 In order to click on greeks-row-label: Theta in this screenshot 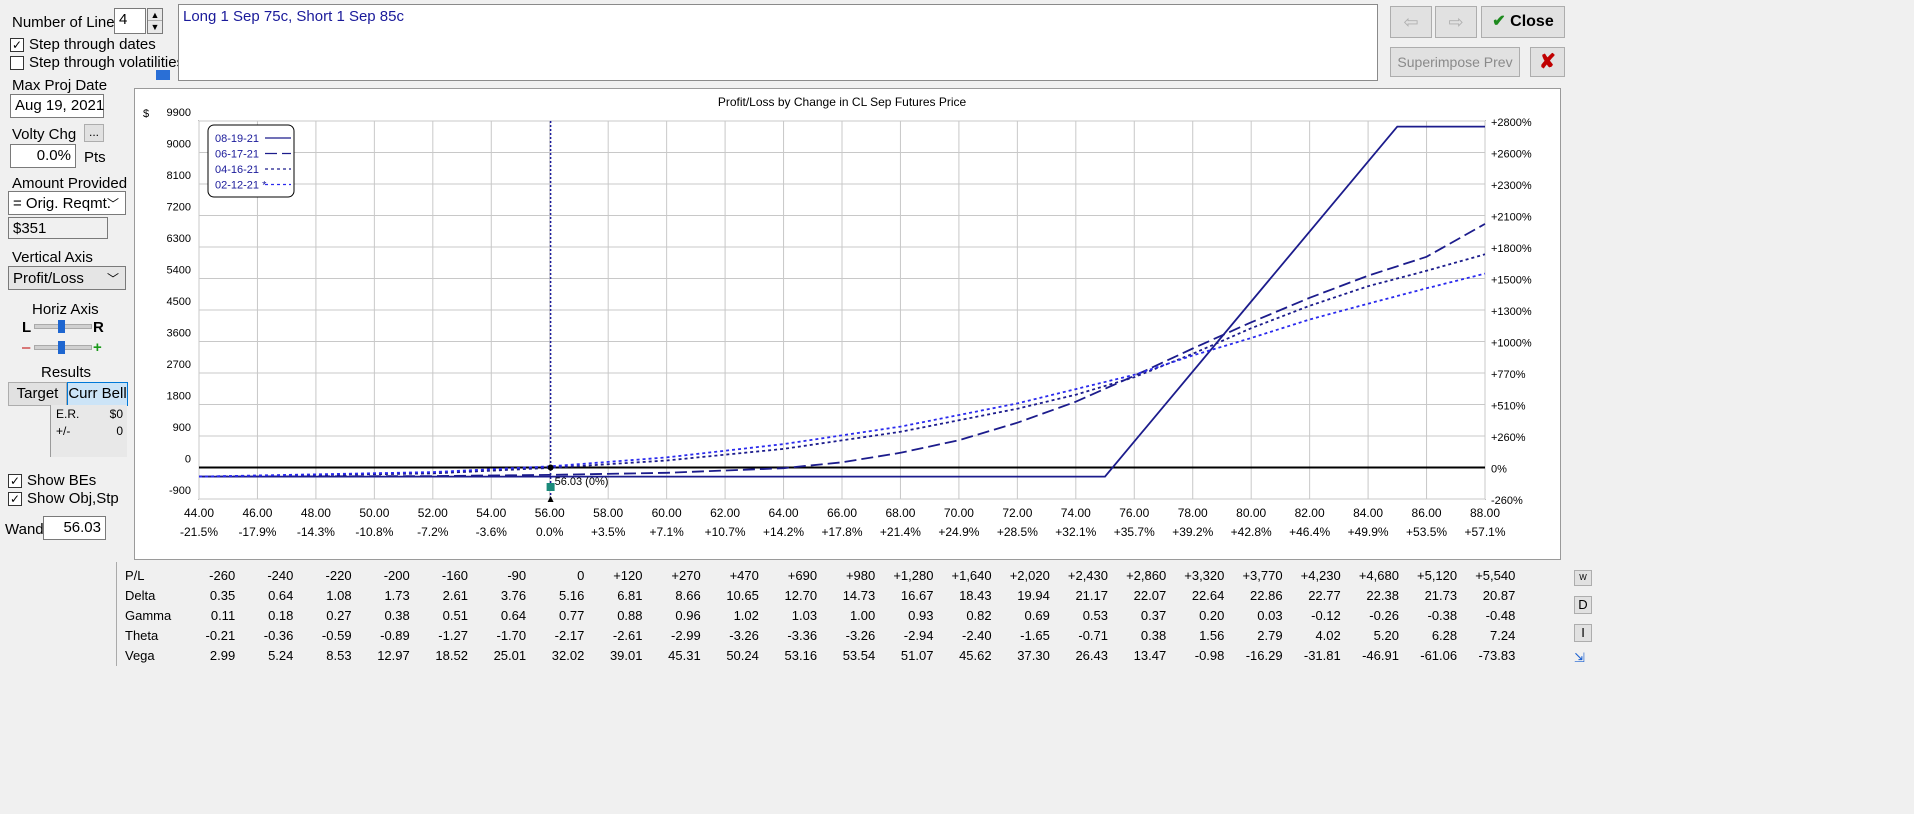, I will do `click(142, 635)`.